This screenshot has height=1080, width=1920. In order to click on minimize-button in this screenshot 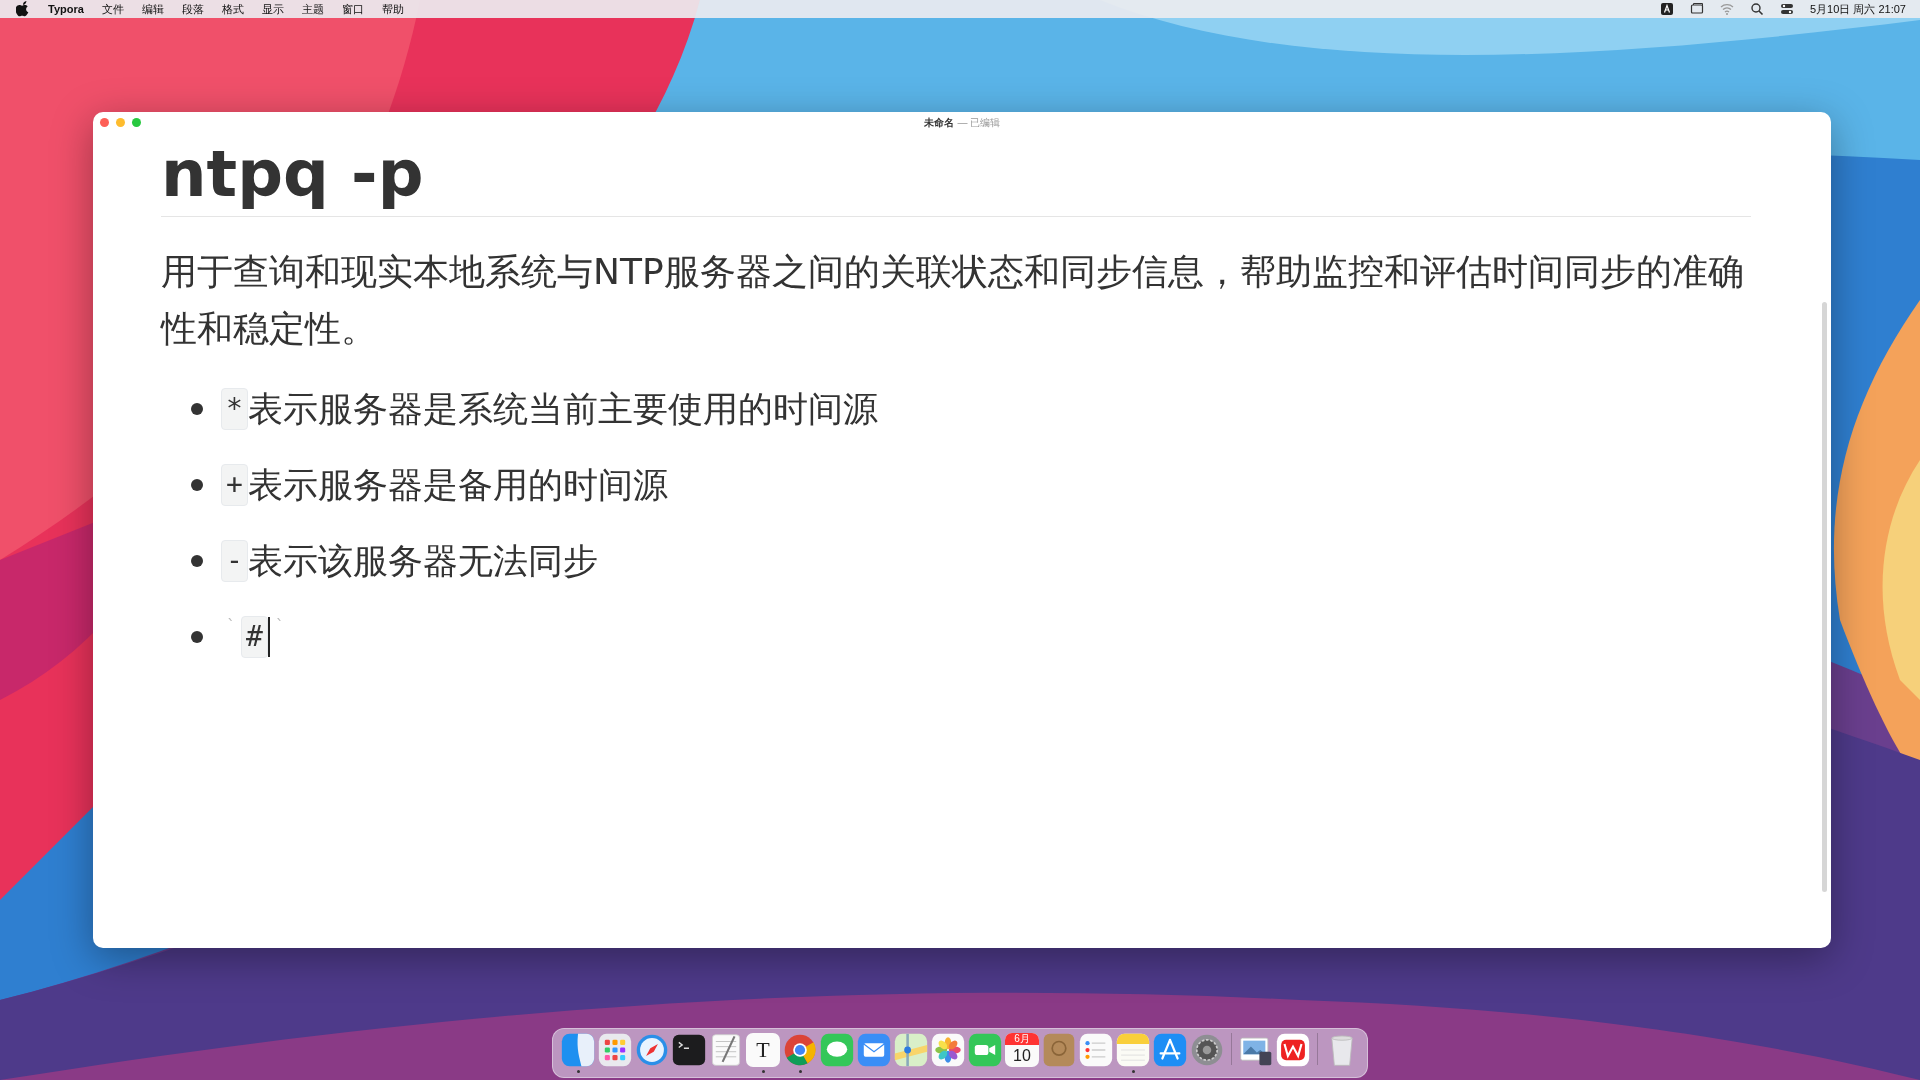, I will do `click(120, 122)`.